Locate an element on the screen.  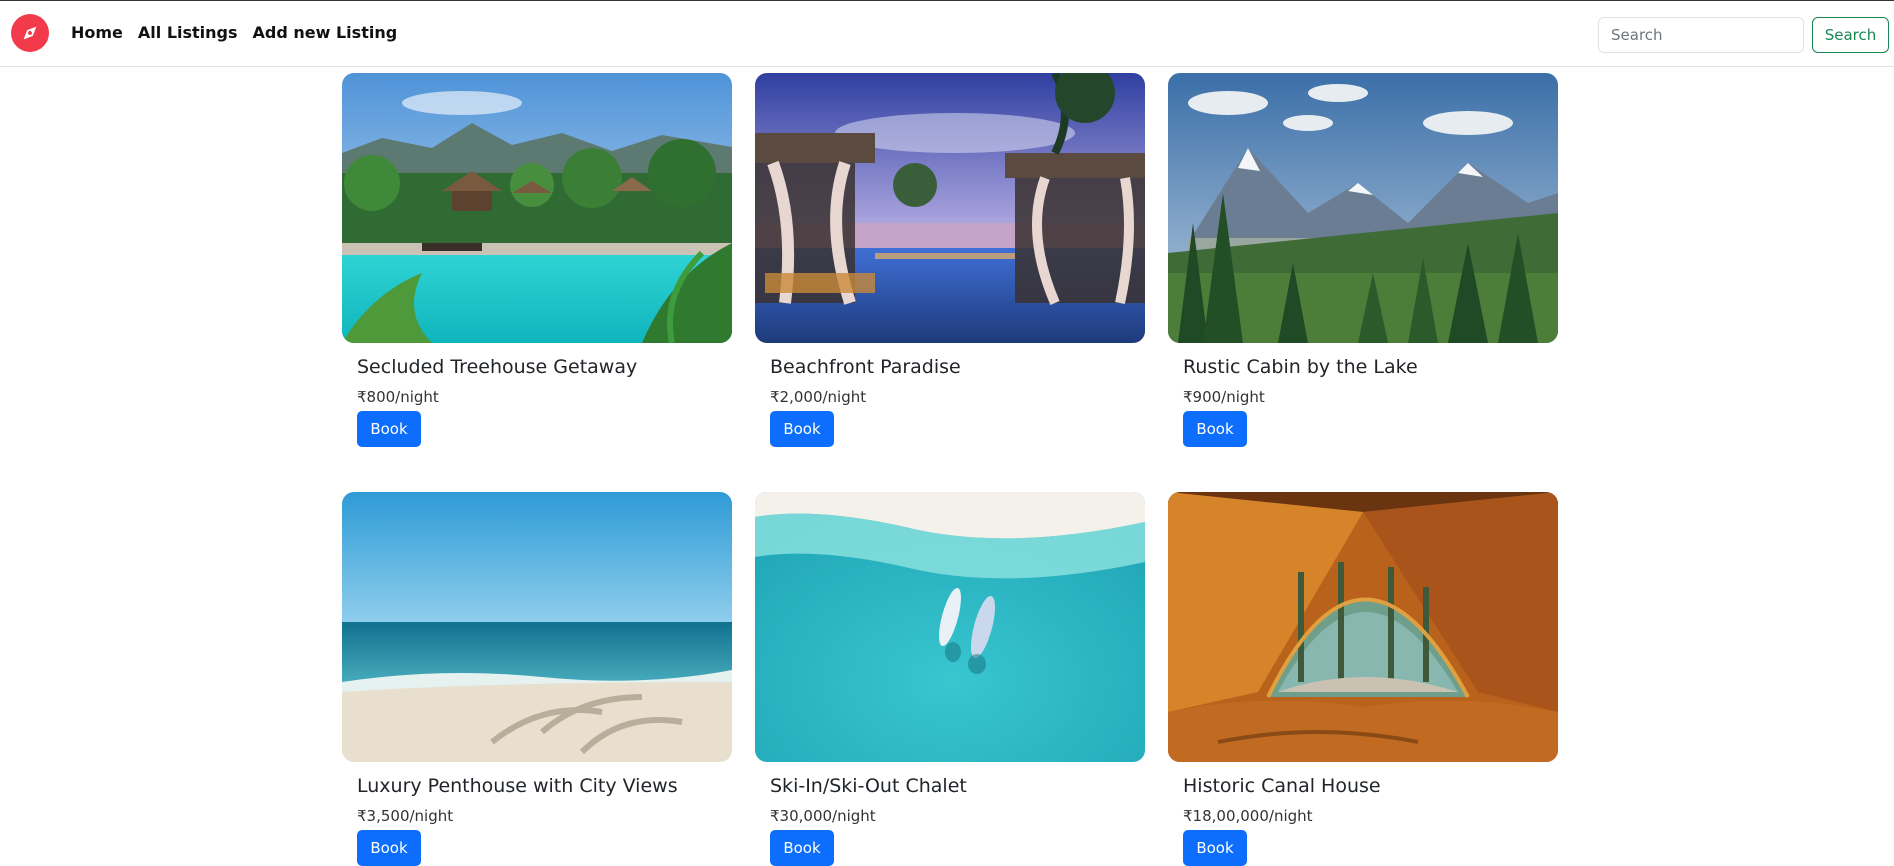
listing-price: ₹2,000/night is located at coordinates (818, 397).